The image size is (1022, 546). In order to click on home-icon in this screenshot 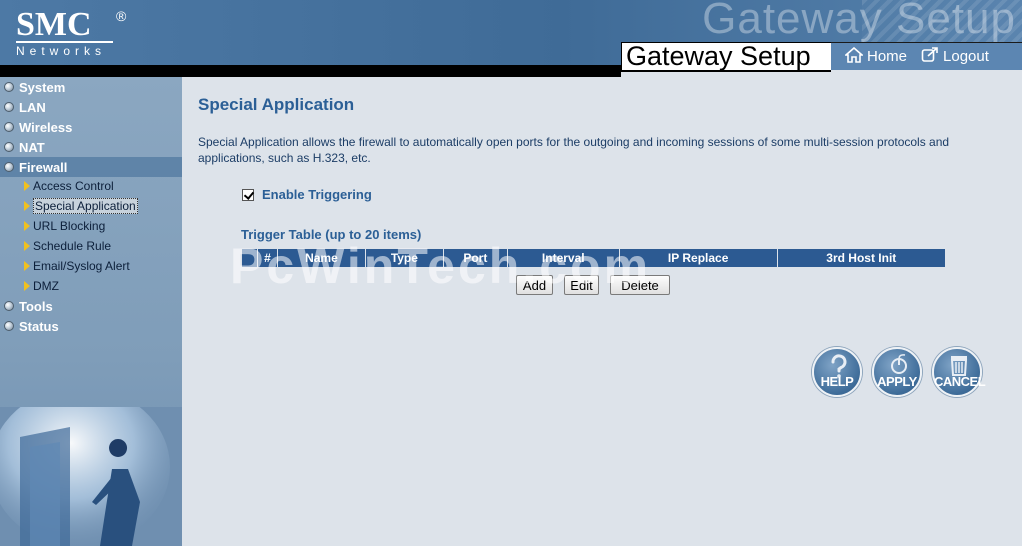, I will do `click(854, 56)`.